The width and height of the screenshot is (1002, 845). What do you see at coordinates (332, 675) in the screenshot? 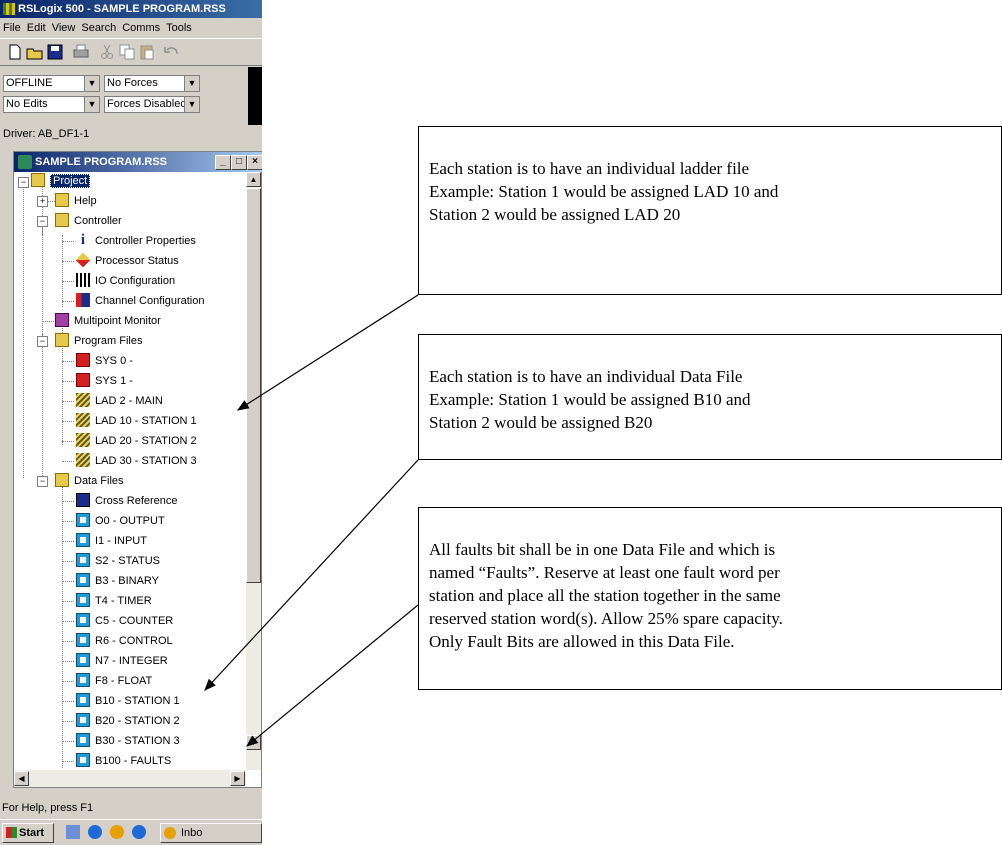
I see `arrow-to-b100` at bounding box center [332, 675].